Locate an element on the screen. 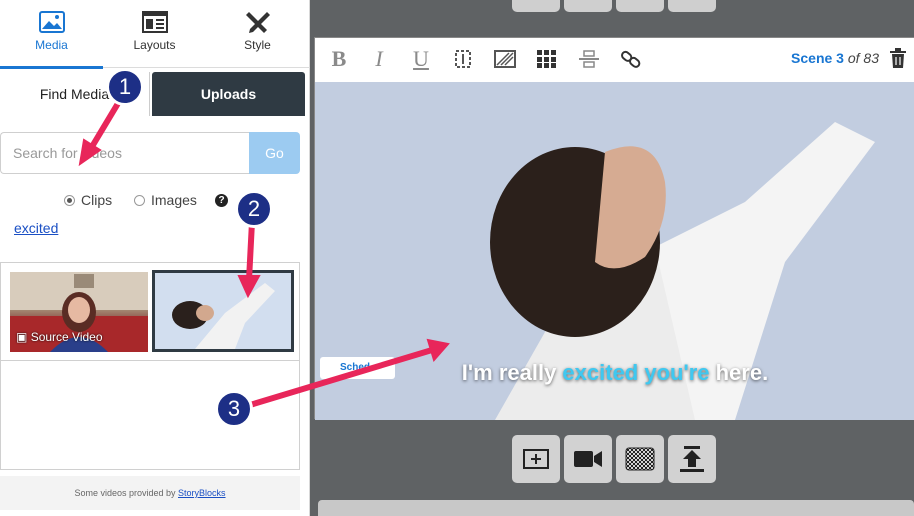  upload-scene-button is located at coordinates (692, 459).